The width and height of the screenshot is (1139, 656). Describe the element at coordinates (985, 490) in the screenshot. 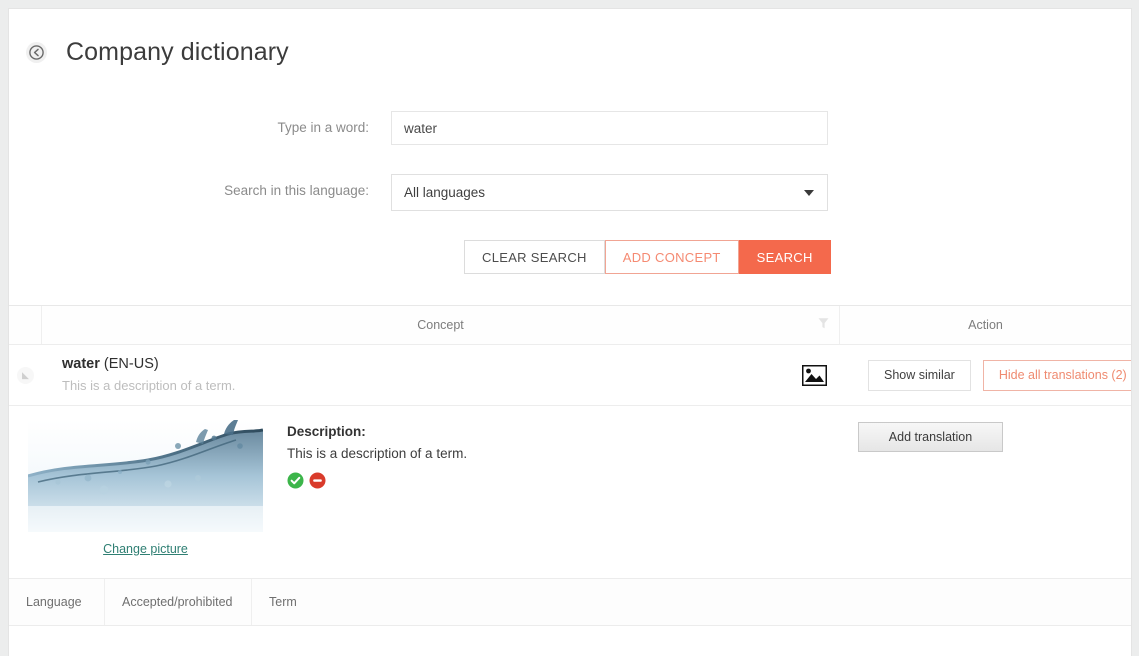

I see `concept-detail-actions: Add translation` at that location.